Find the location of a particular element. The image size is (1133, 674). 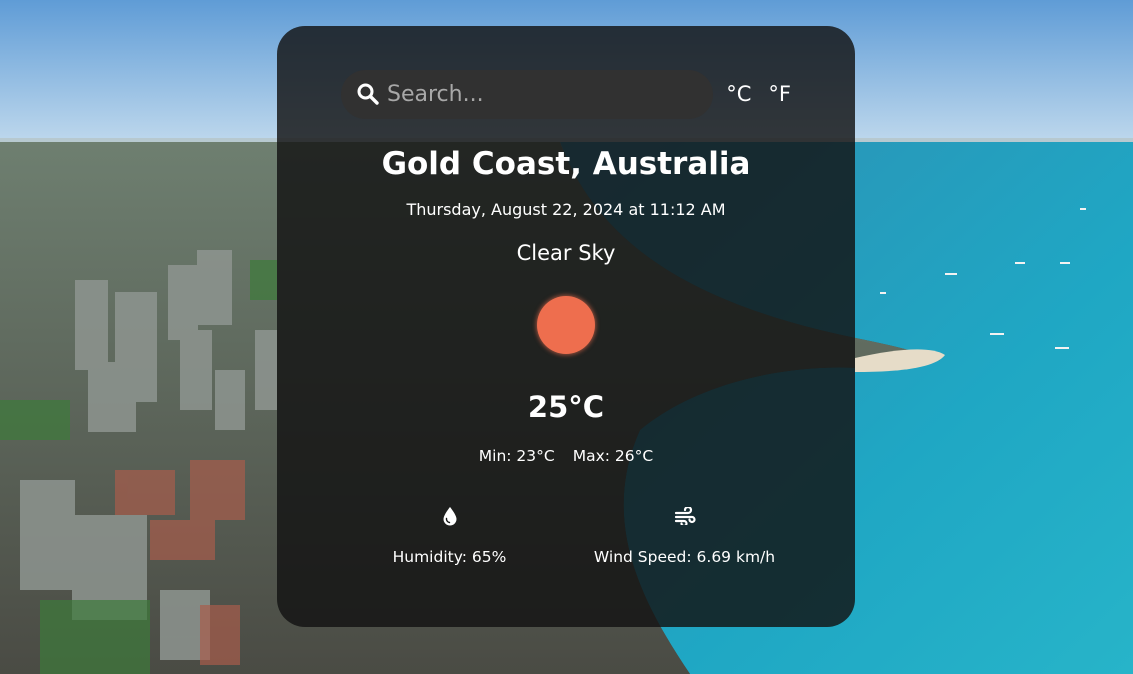

search-icon is located at coordinates (364, 94).